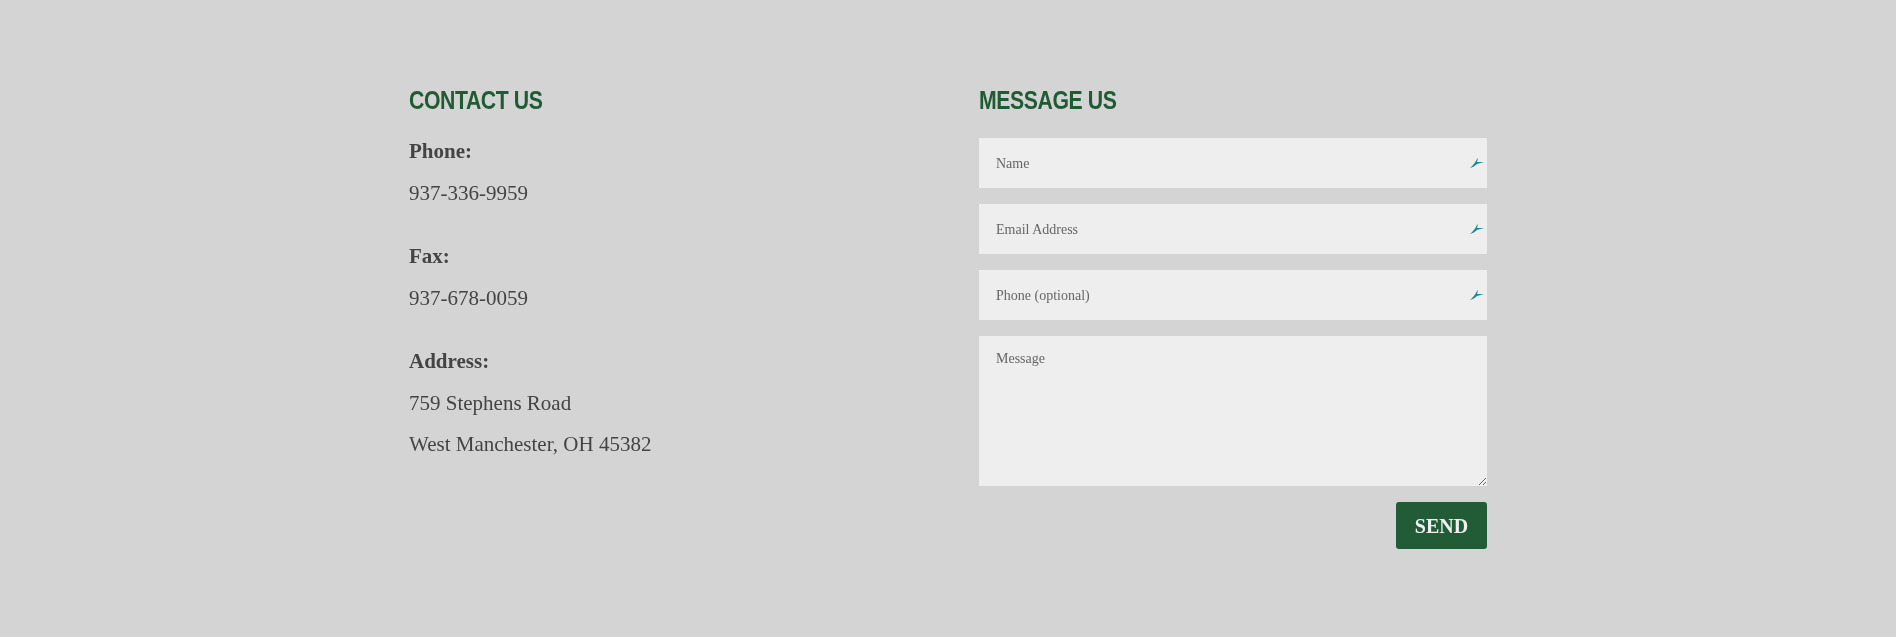 This screenshot has height=637, width=1896. What do you see at coordinates (476, 100) in the screenshot?
I see `section-heading: CONTACT US` at bounding box center [476, 100].